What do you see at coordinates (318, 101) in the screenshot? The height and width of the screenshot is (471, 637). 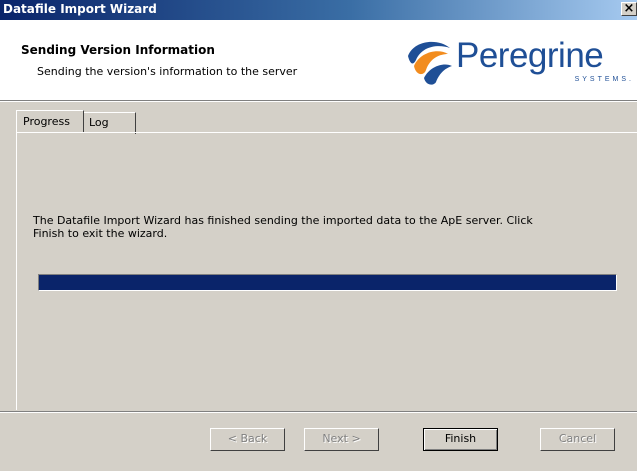 I see `header-divider` at bounding box center [318, 101].